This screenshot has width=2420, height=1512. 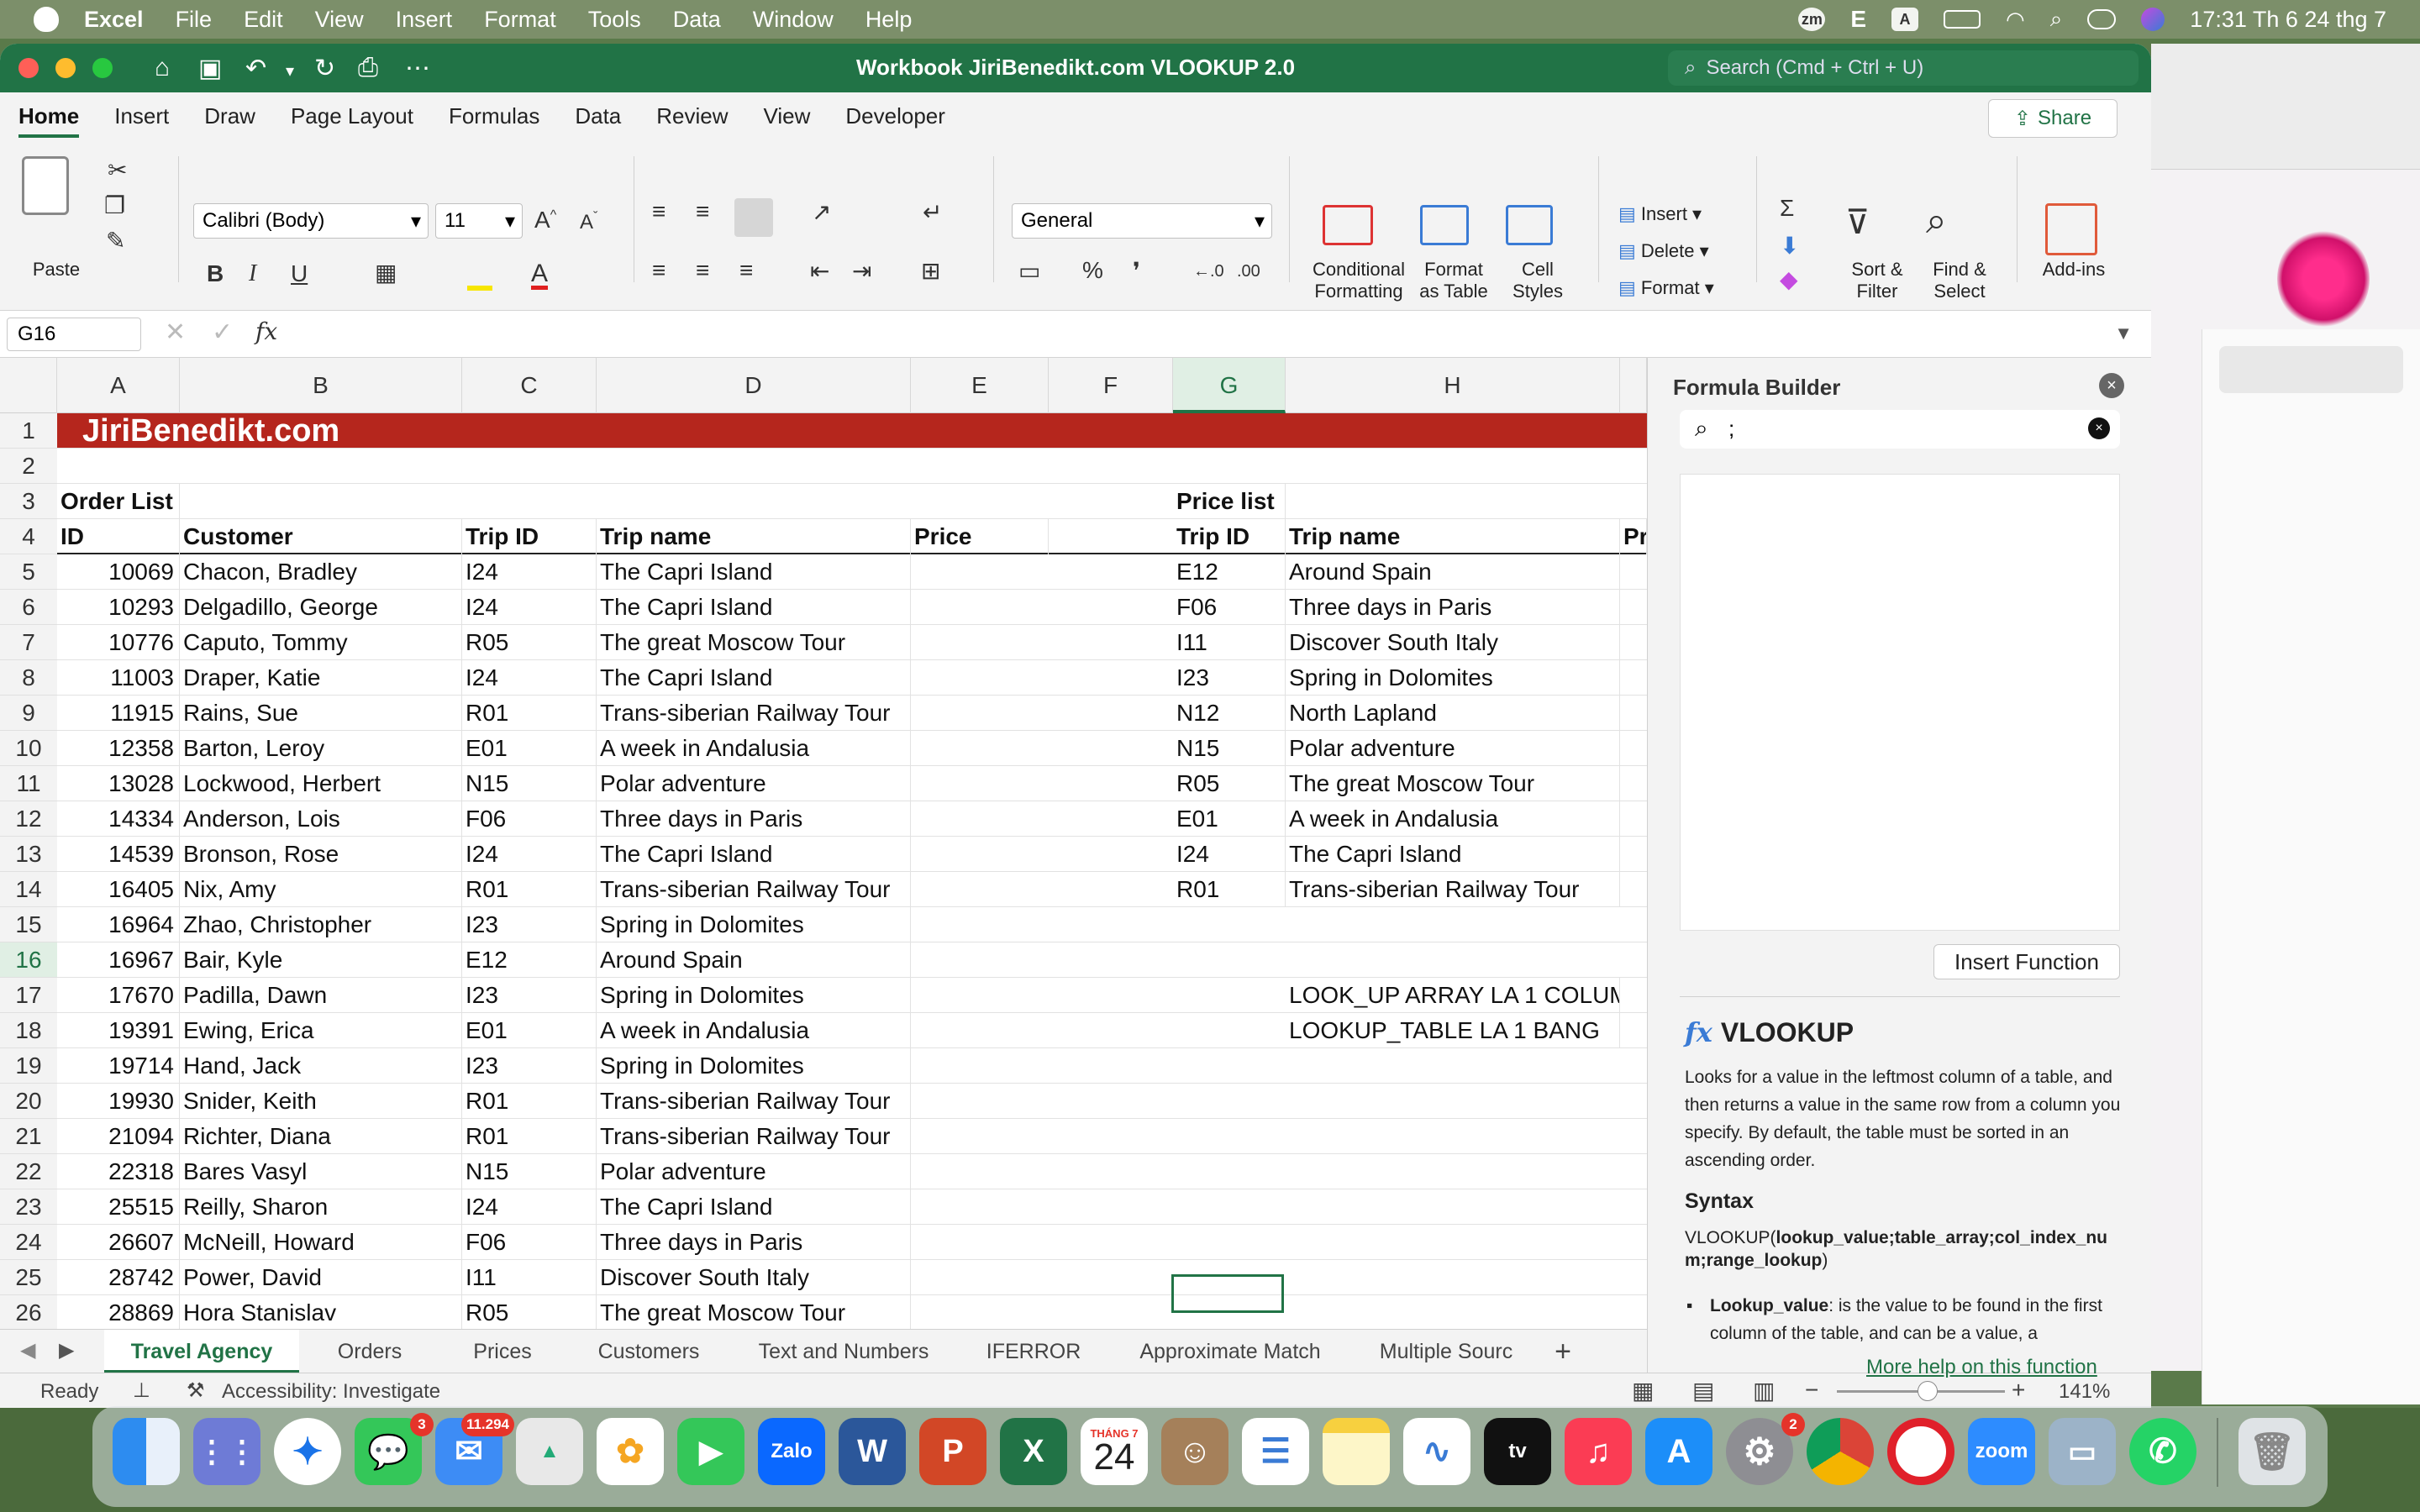 What do you see at coordinates (1230, 1351) in the screenshot?
I see `sheet-tab-approximate-match: Approximate Match` at bounding box center [1230, 1351].